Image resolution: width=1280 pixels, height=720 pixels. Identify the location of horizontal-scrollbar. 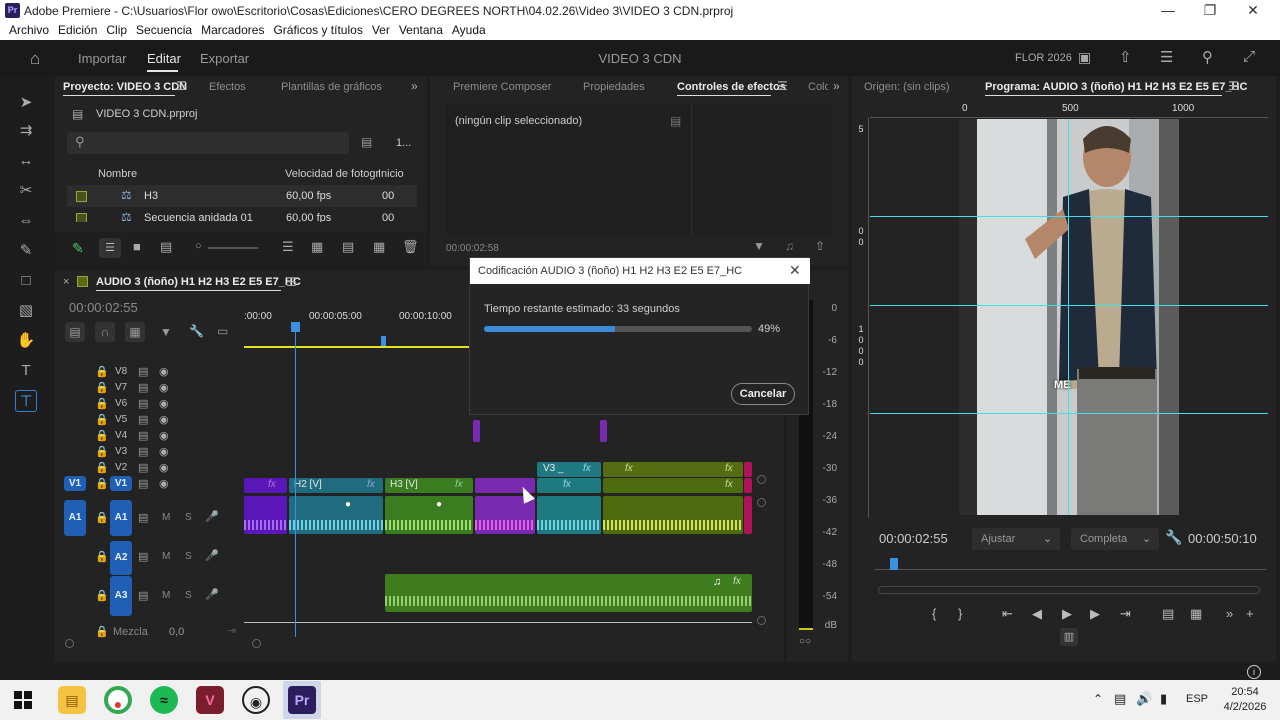
(417, 643).